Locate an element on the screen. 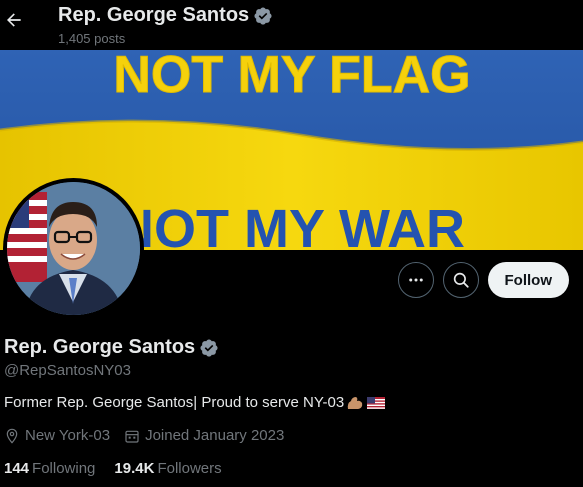 This screenshot has width=583, height=487. more-button is located at coordinates (415, 280).